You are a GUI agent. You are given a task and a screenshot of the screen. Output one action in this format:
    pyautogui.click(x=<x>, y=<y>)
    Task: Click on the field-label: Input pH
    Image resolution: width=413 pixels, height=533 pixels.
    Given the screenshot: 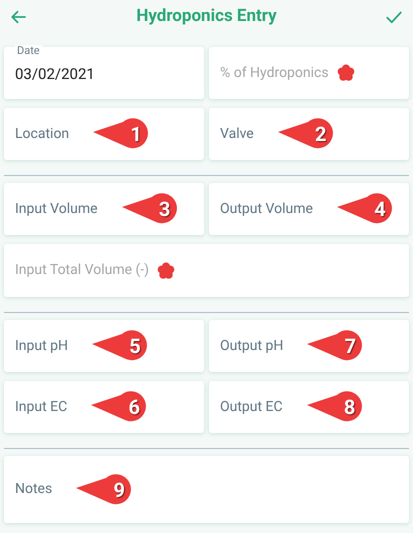 What is the action you would take?
    pyautogui.click(x=41, y=346)
    